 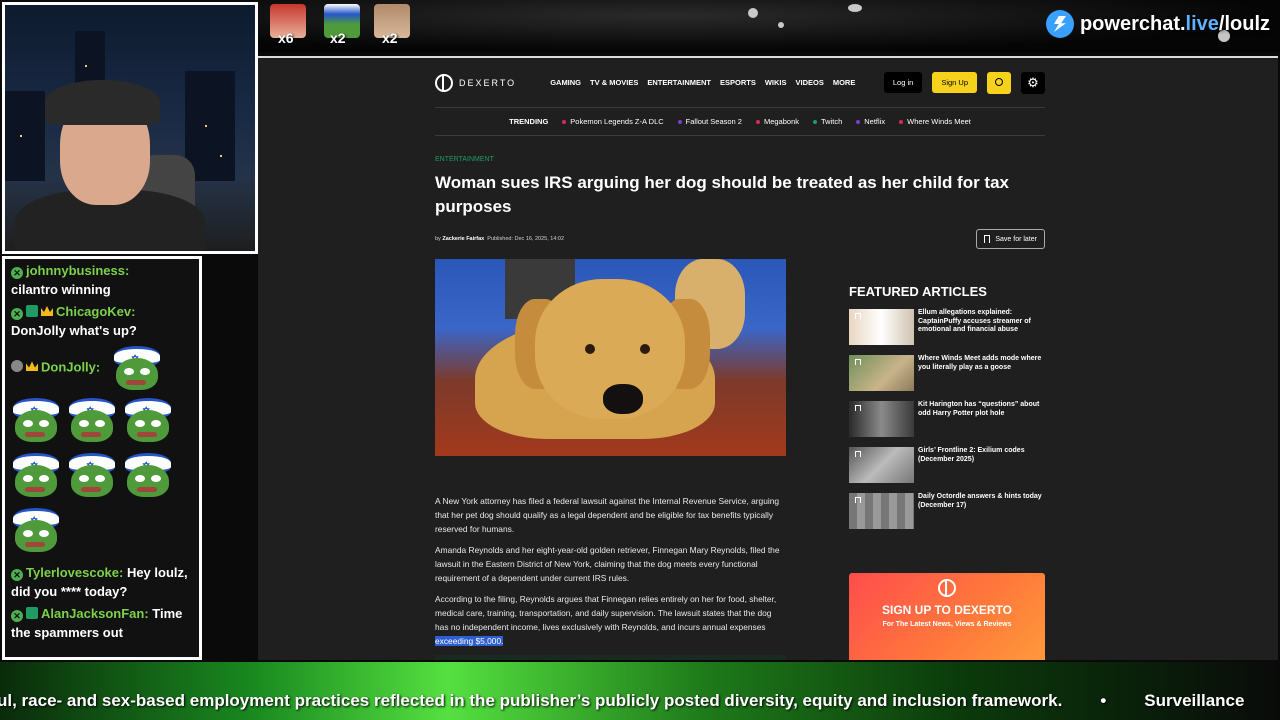 I want to click on signup-button: Sign Up, so click(x=954, y=82).